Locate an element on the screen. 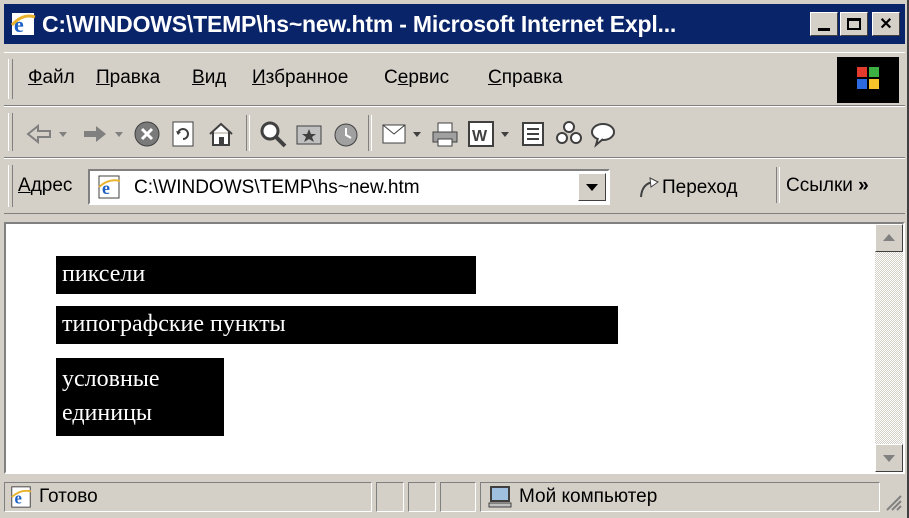  standard-toolbar: W is located at coordinates (454, 132).